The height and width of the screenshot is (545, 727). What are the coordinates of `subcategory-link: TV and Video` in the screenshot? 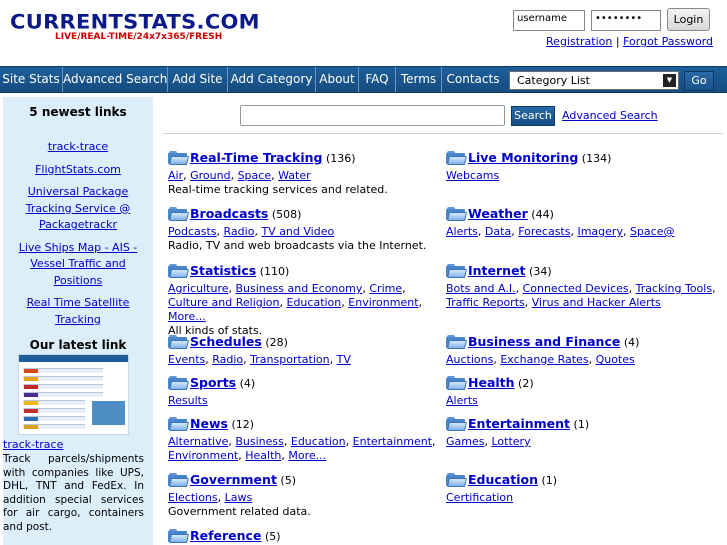 It's located at (297, 231).